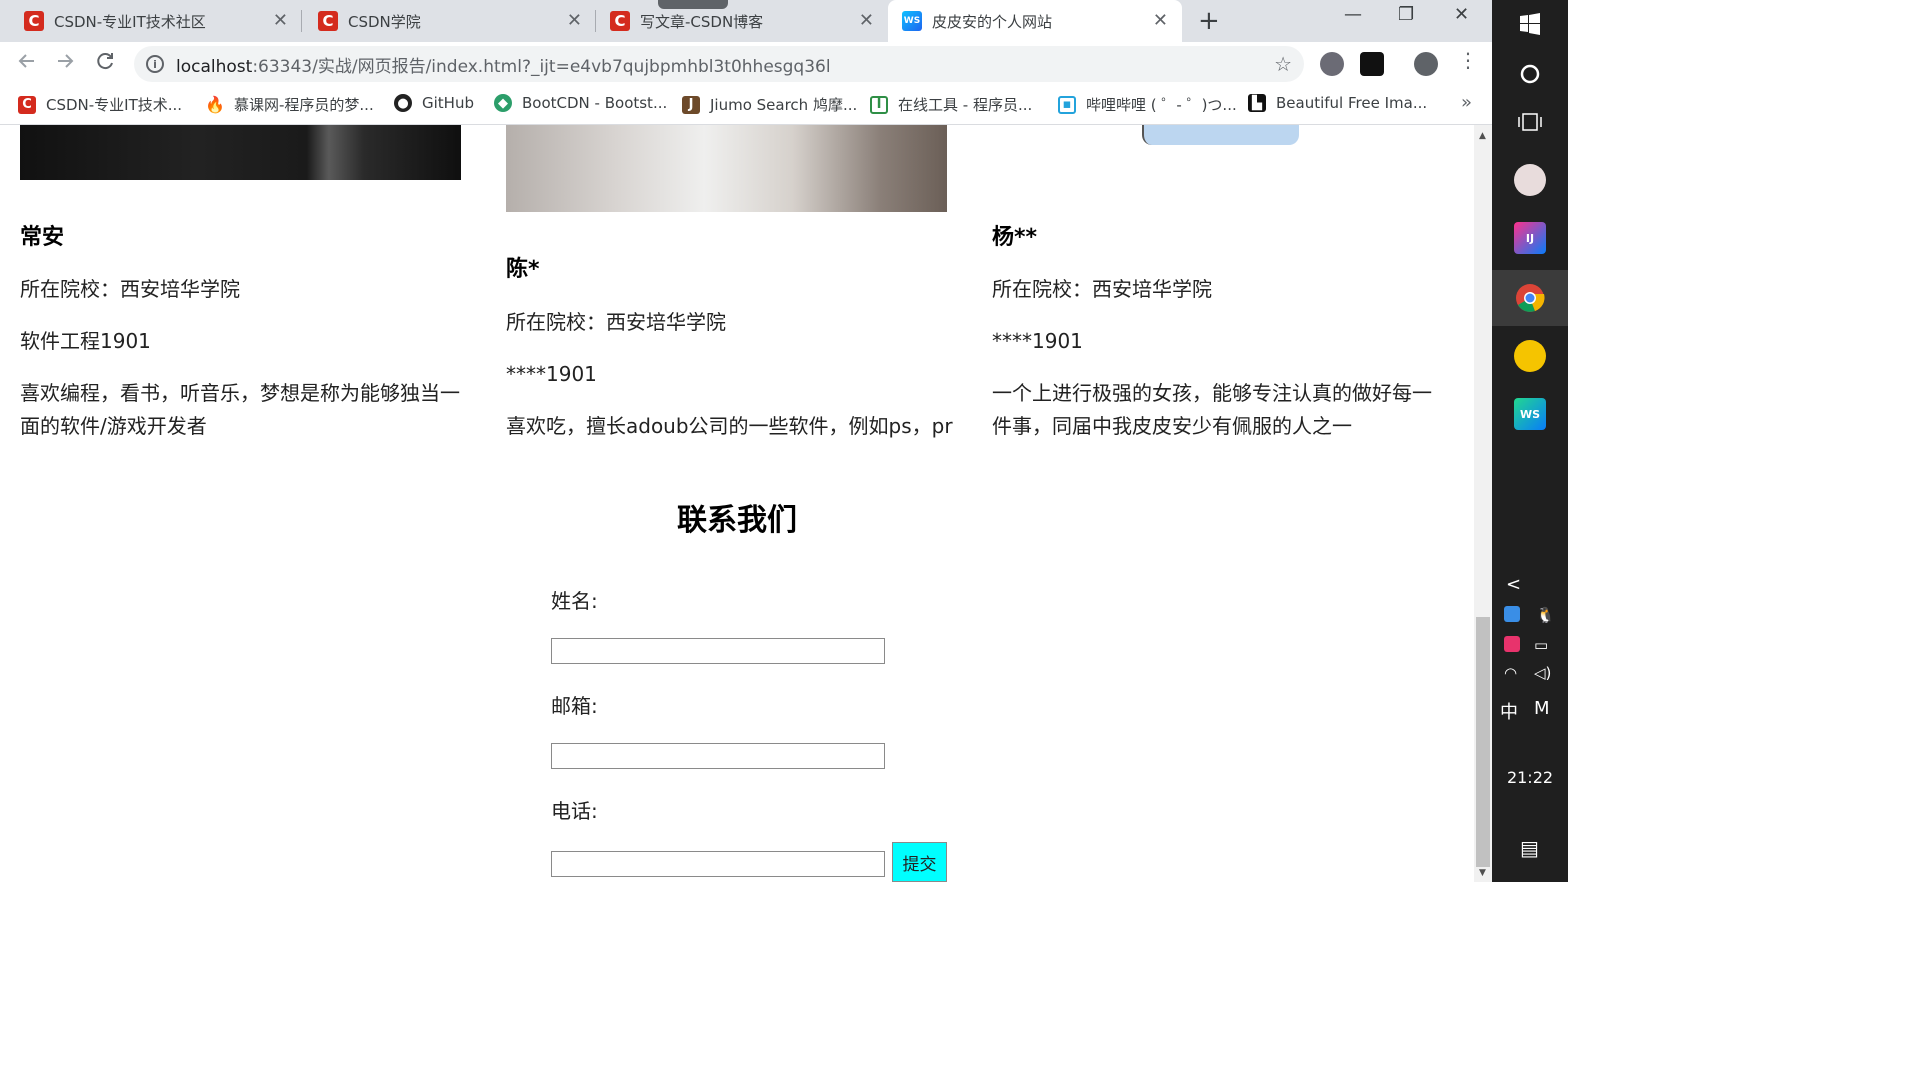 This screenshot has height=1080, width=1920. I want to click on extension-avatar-icon, so click(1332, 64).